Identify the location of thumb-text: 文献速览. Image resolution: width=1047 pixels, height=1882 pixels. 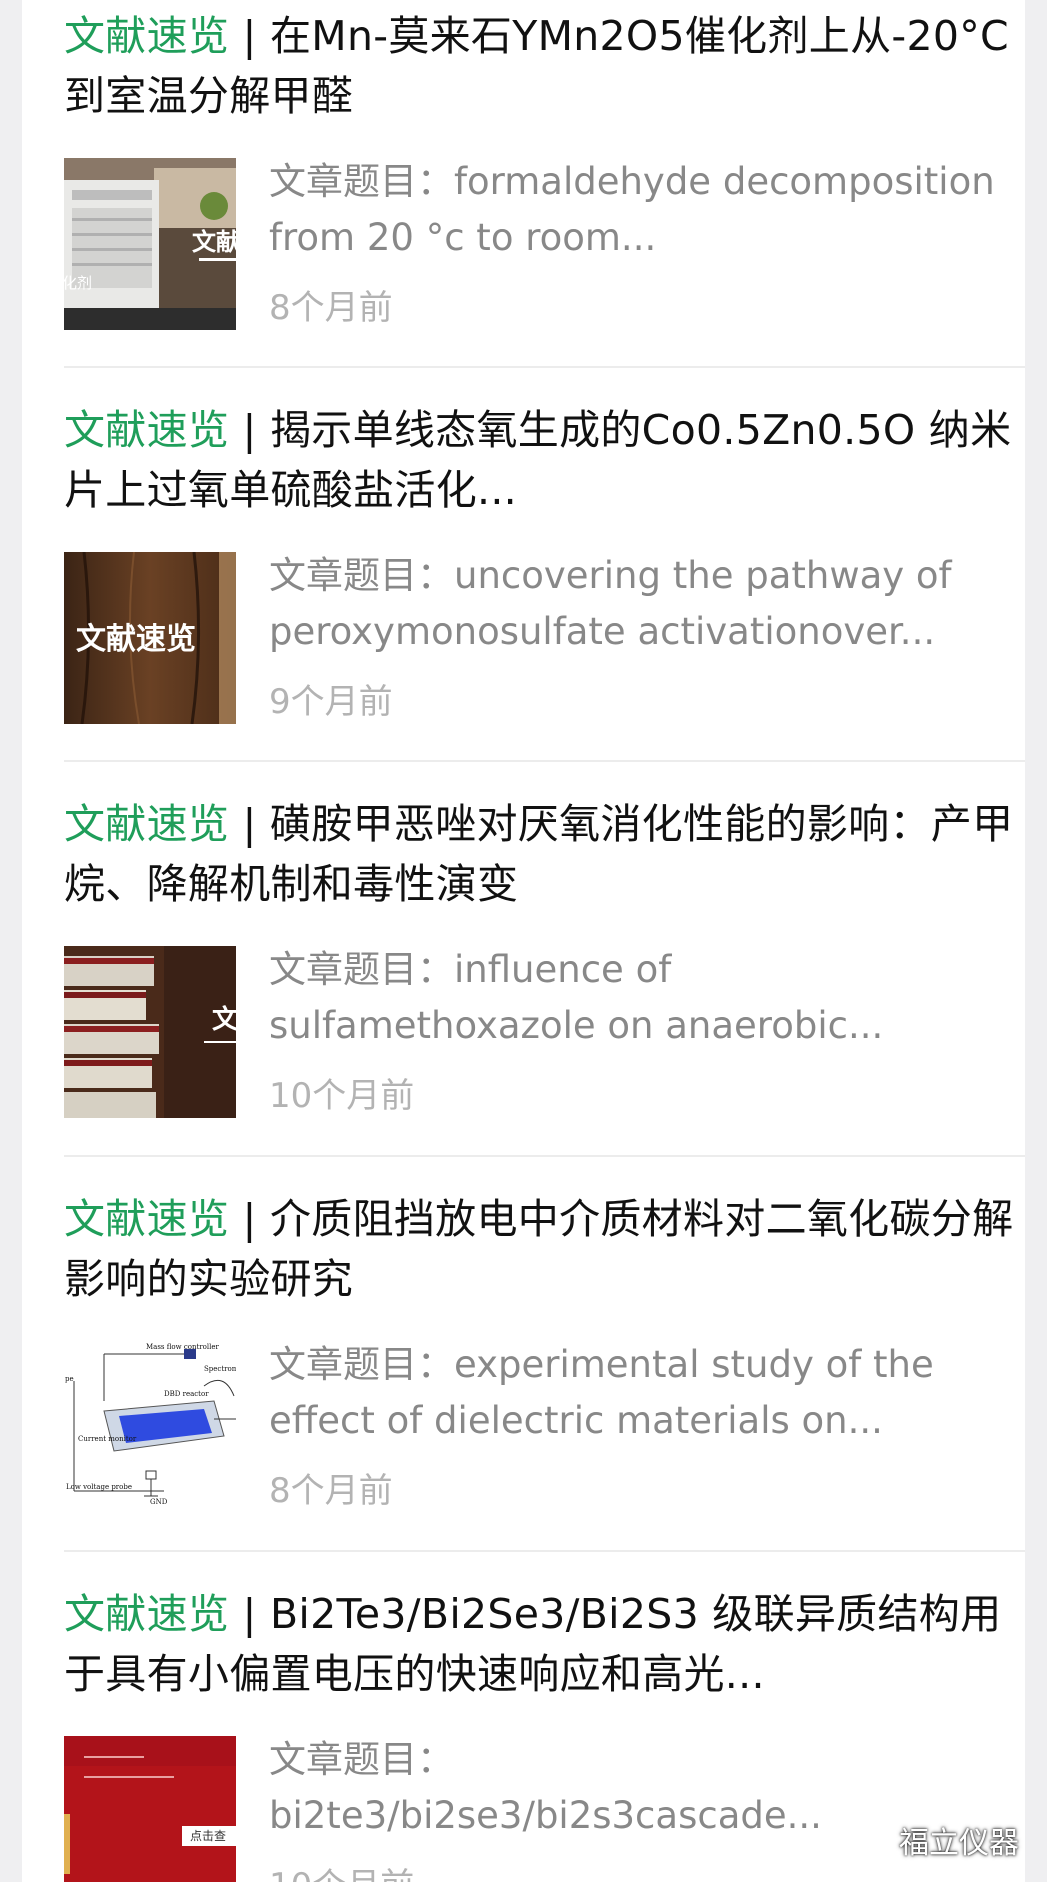
(136, 639).